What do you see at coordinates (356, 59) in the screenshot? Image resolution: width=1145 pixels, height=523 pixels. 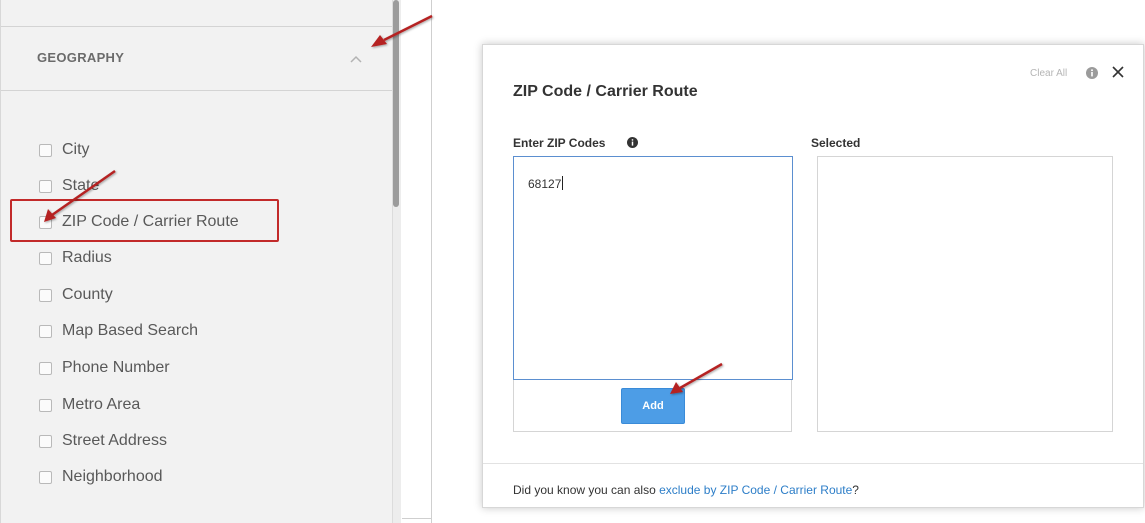 I see `chevron-up-icon` at bounding box center [356, 59].